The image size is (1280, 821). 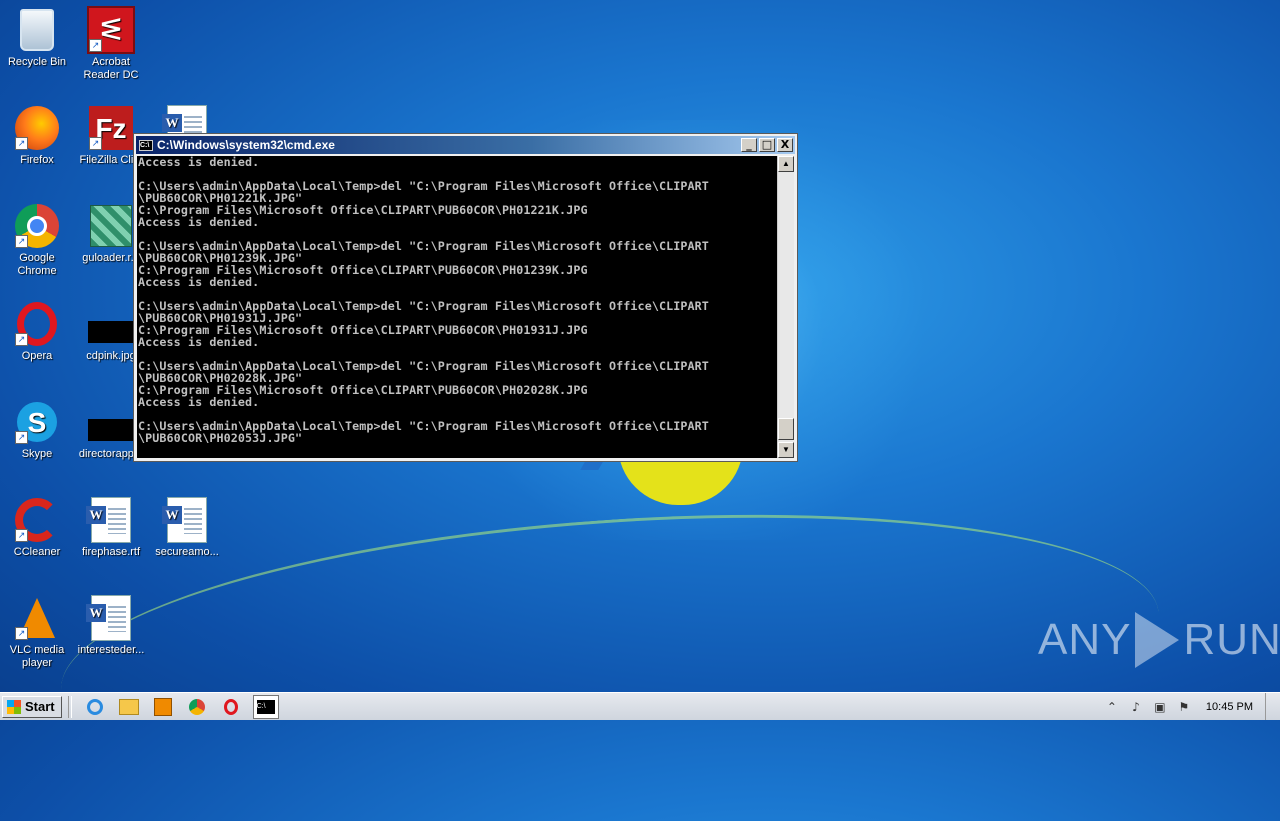 What do you see at coordinates (37, 30) in the screenshot?
I see `recycle-bin-icon` at bounding box center [37, 30].